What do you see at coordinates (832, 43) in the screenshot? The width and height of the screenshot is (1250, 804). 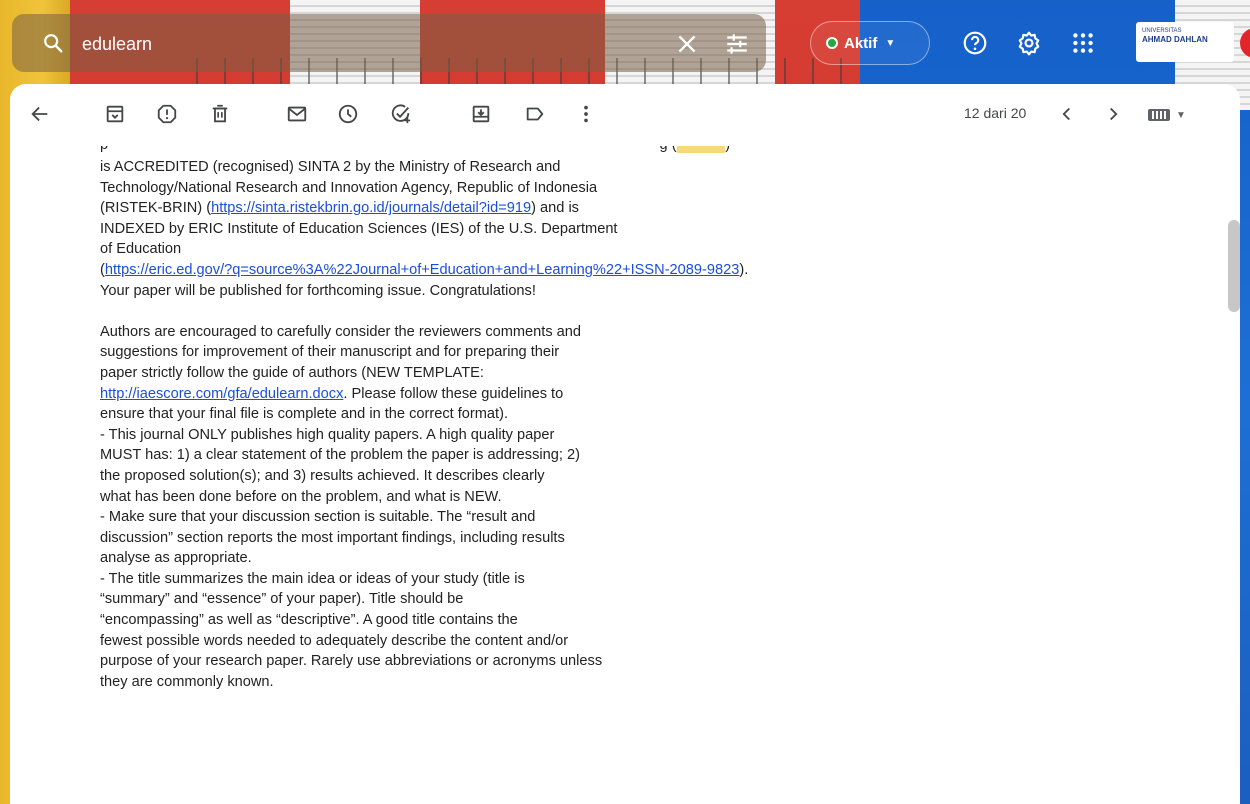 I see `status-dot-icon` at bounding box center [832, 43].